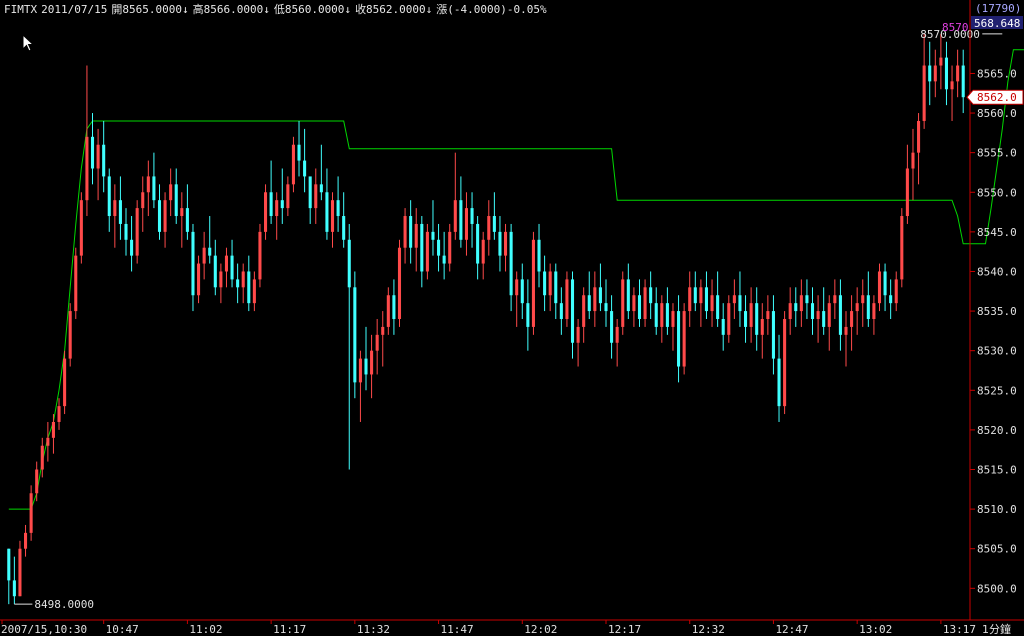 Image resolution: width=1024 pixels, height=636 pixels. I want to click on min-price-label: 8498.0000, so click(64, 604).